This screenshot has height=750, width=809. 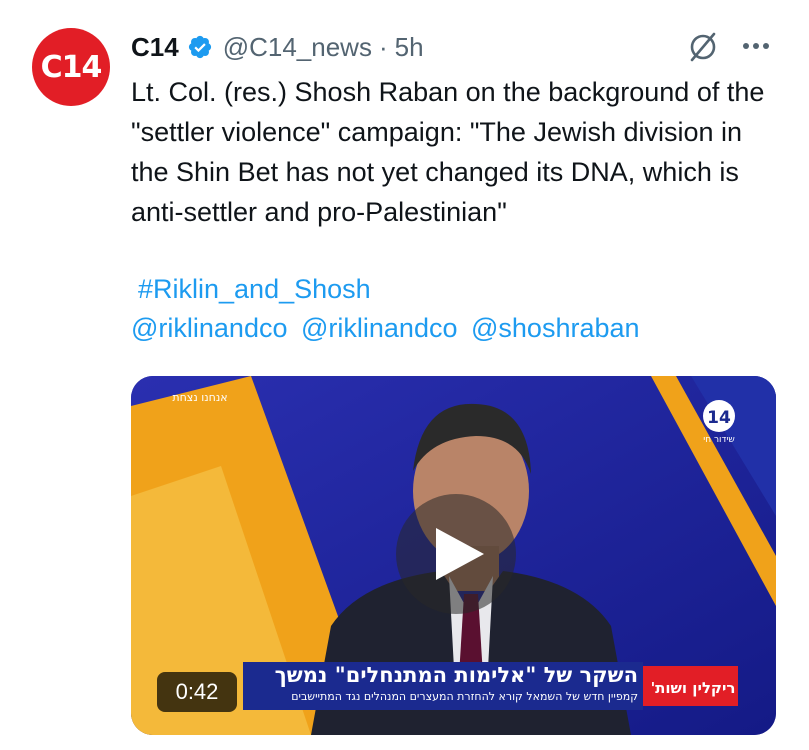 What do you see at coordinates (200, 397) in the screenshot?
I see `top-left-logo: אנחנו נצחת` at bounding box center [200, 397].